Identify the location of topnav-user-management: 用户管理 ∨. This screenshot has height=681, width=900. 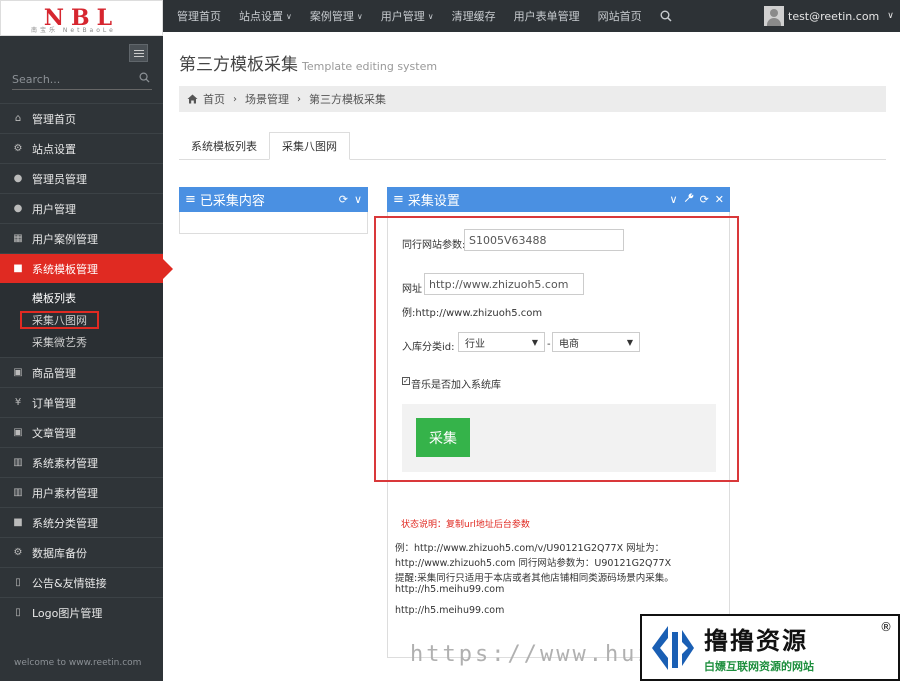
(407, 16).